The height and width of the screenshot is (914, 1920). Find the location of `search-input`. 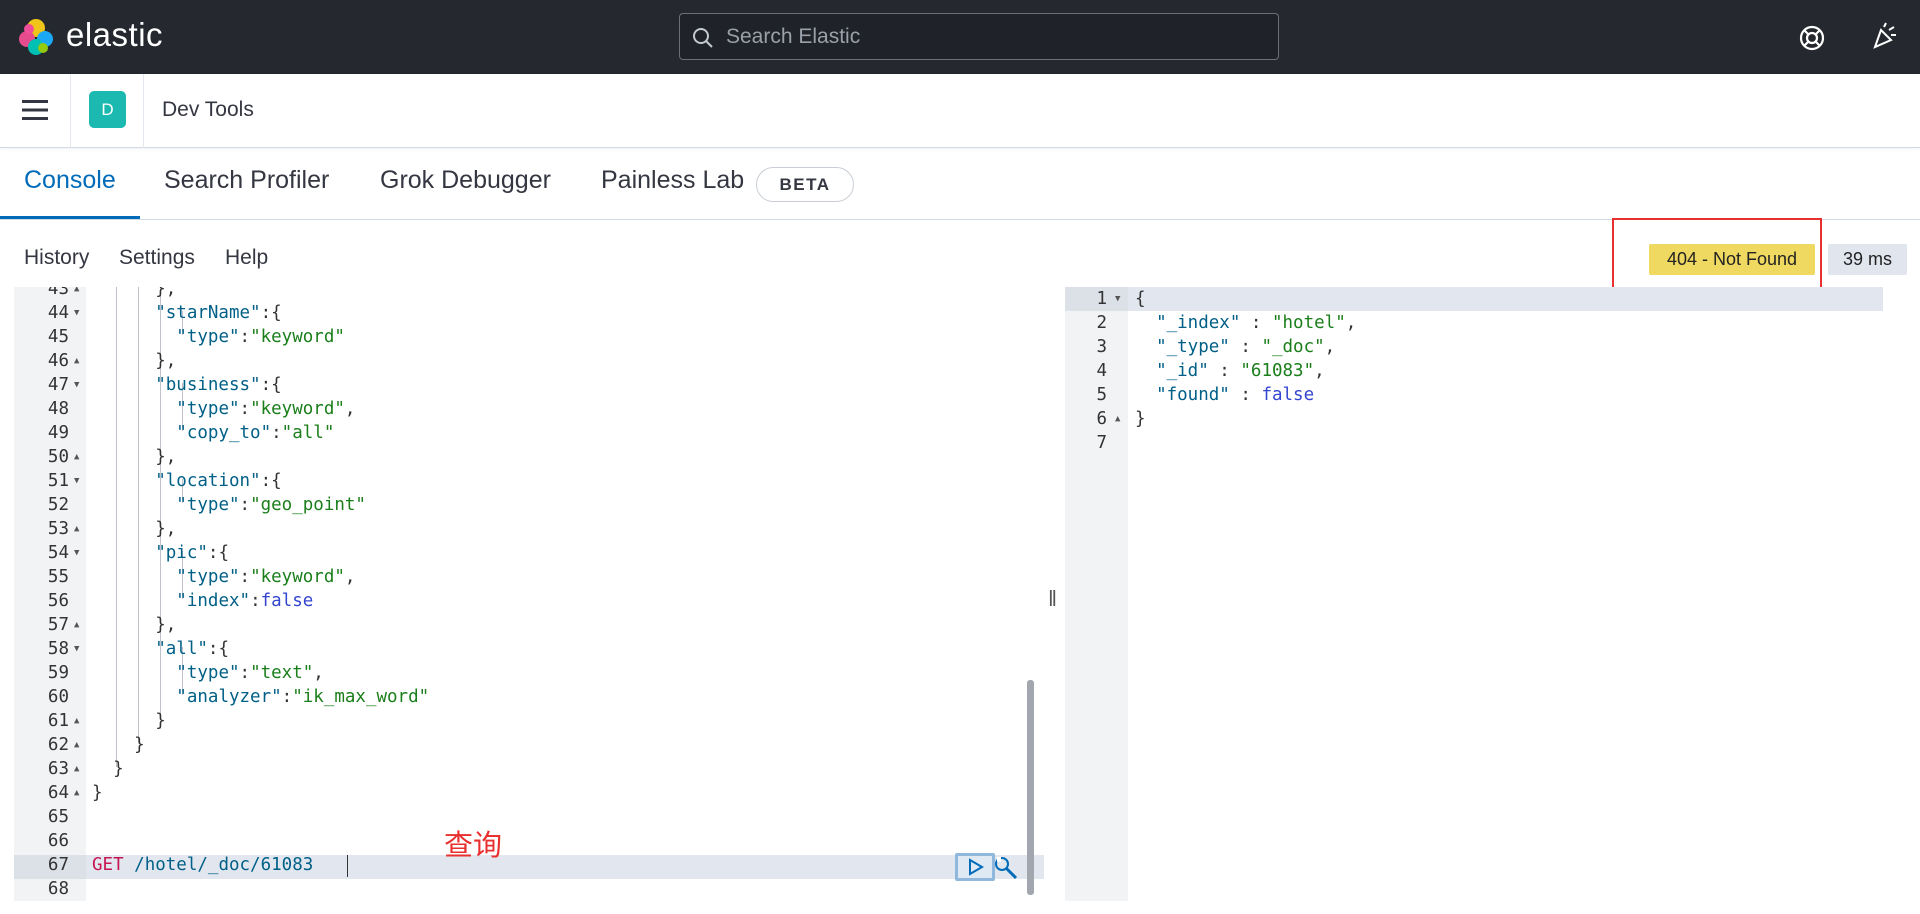

search-input is located at coordinates (996, 36).